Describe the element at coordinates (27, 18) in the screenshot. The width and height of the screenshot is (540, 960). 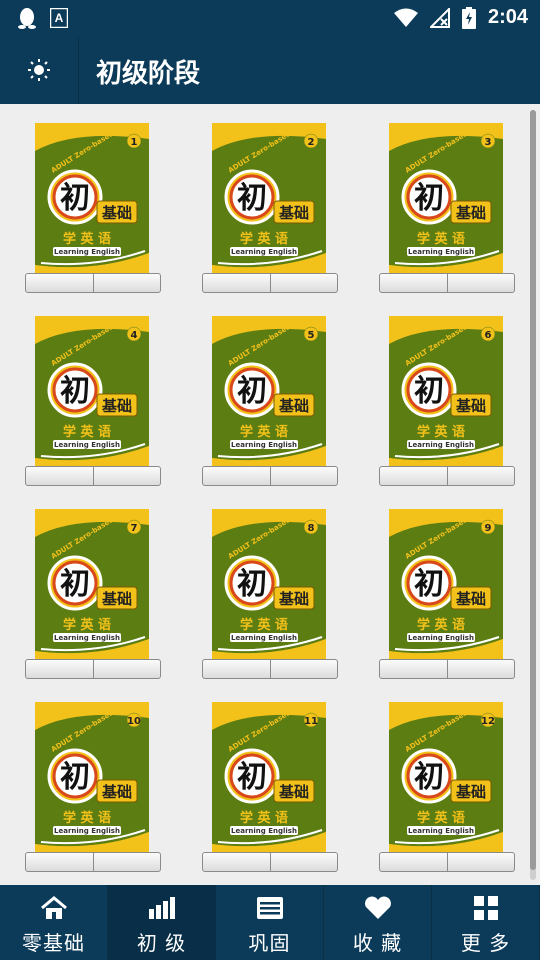
I see `qq-penguin-icon` at that location.